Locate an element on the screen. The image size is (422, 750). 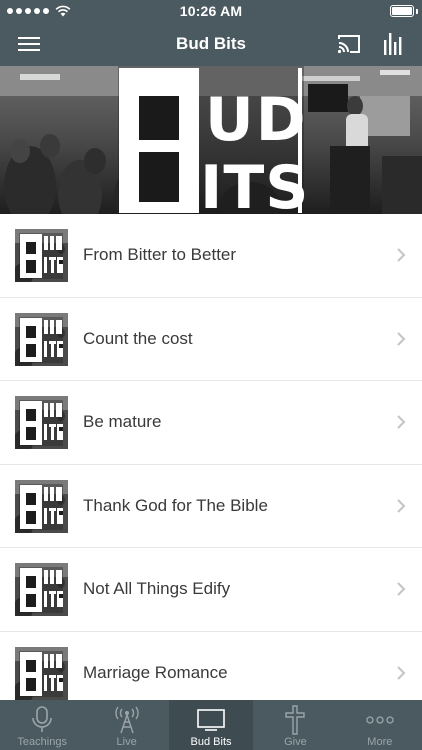
tab-label: Bud Bits is located at coordinates (211, 742).